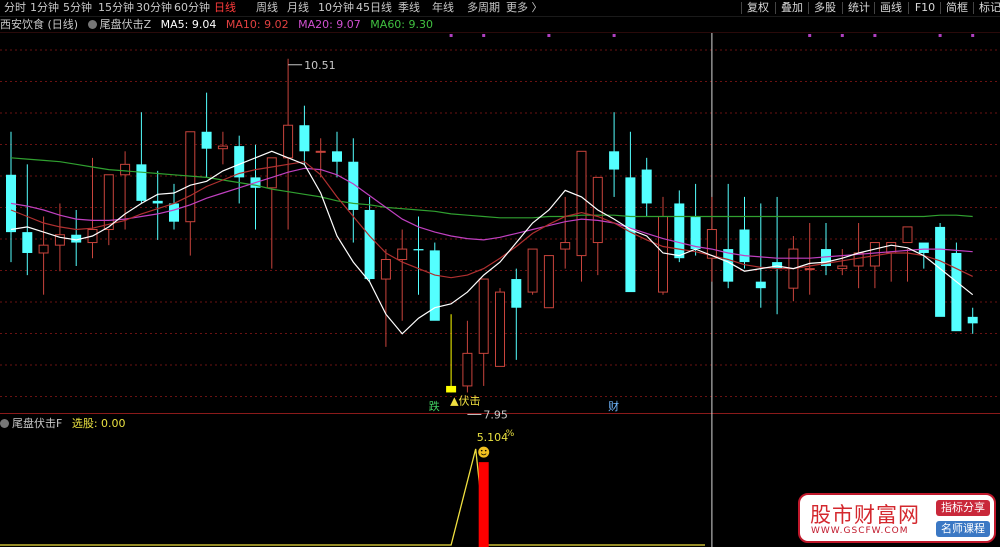 The height and width of the screenshot is (547, 1000). I want to click on signal-label: ▲伏击, so click(465, 400).